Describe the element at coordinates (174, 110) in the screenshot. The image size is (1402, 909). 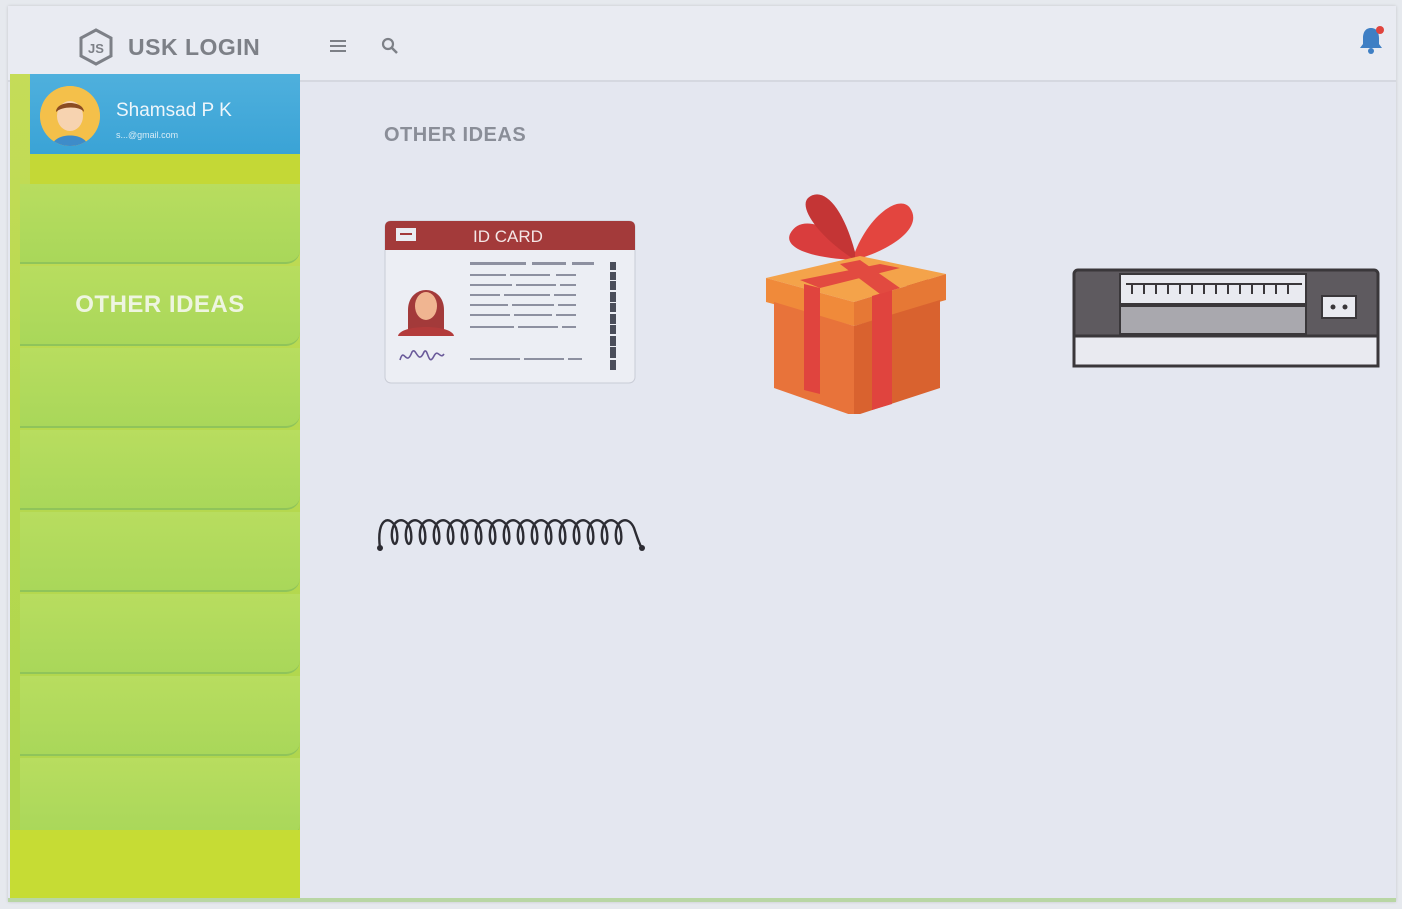
I see `profile-name: Shamsad P K` at that location.